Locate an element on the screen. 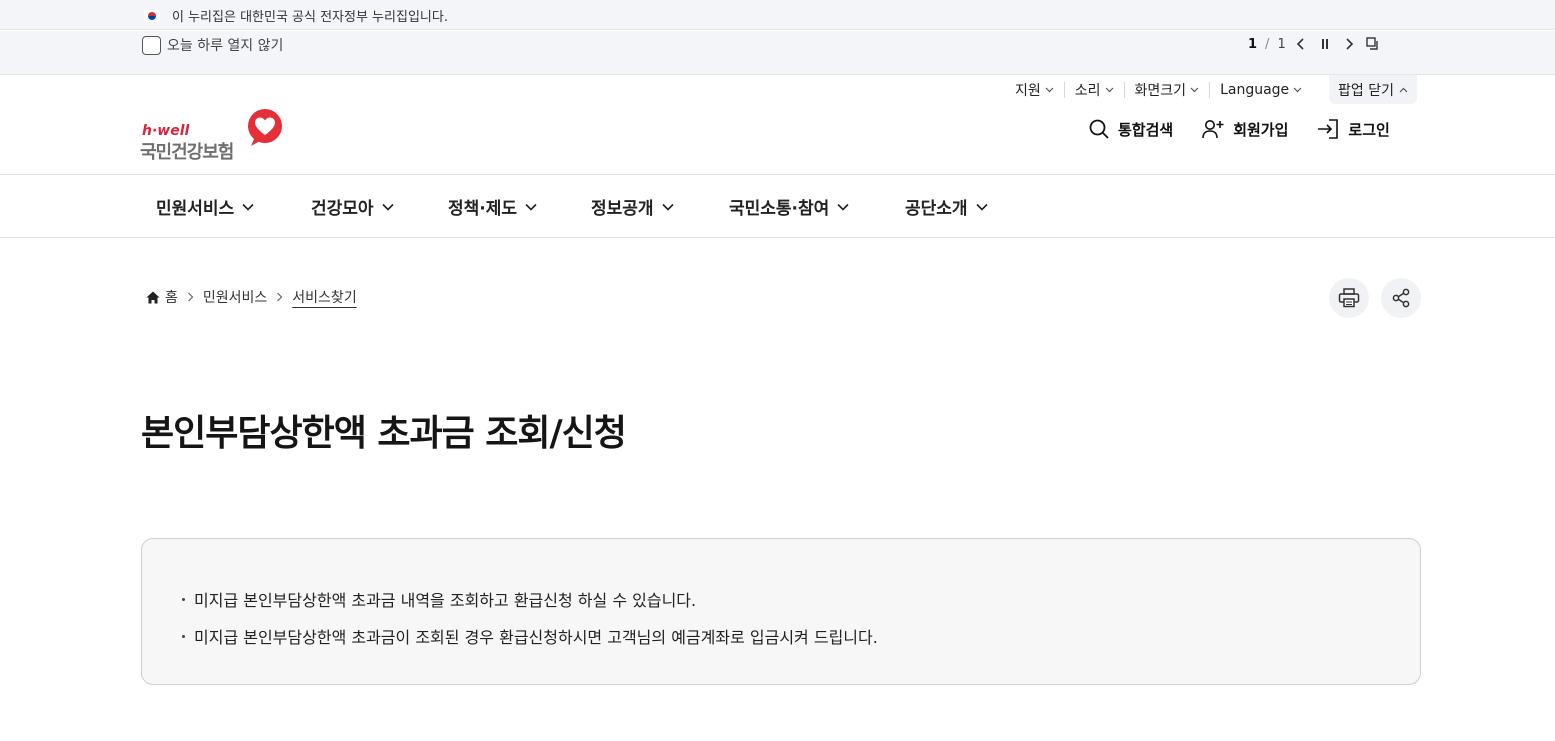 Image resolution: width=1555 pixels, height=741 pixels. global-navigation: 민원서비스 건강모아 정책·제도 정보공개 국민소통·참여 공단소개 is located at coordinates (777, 206).